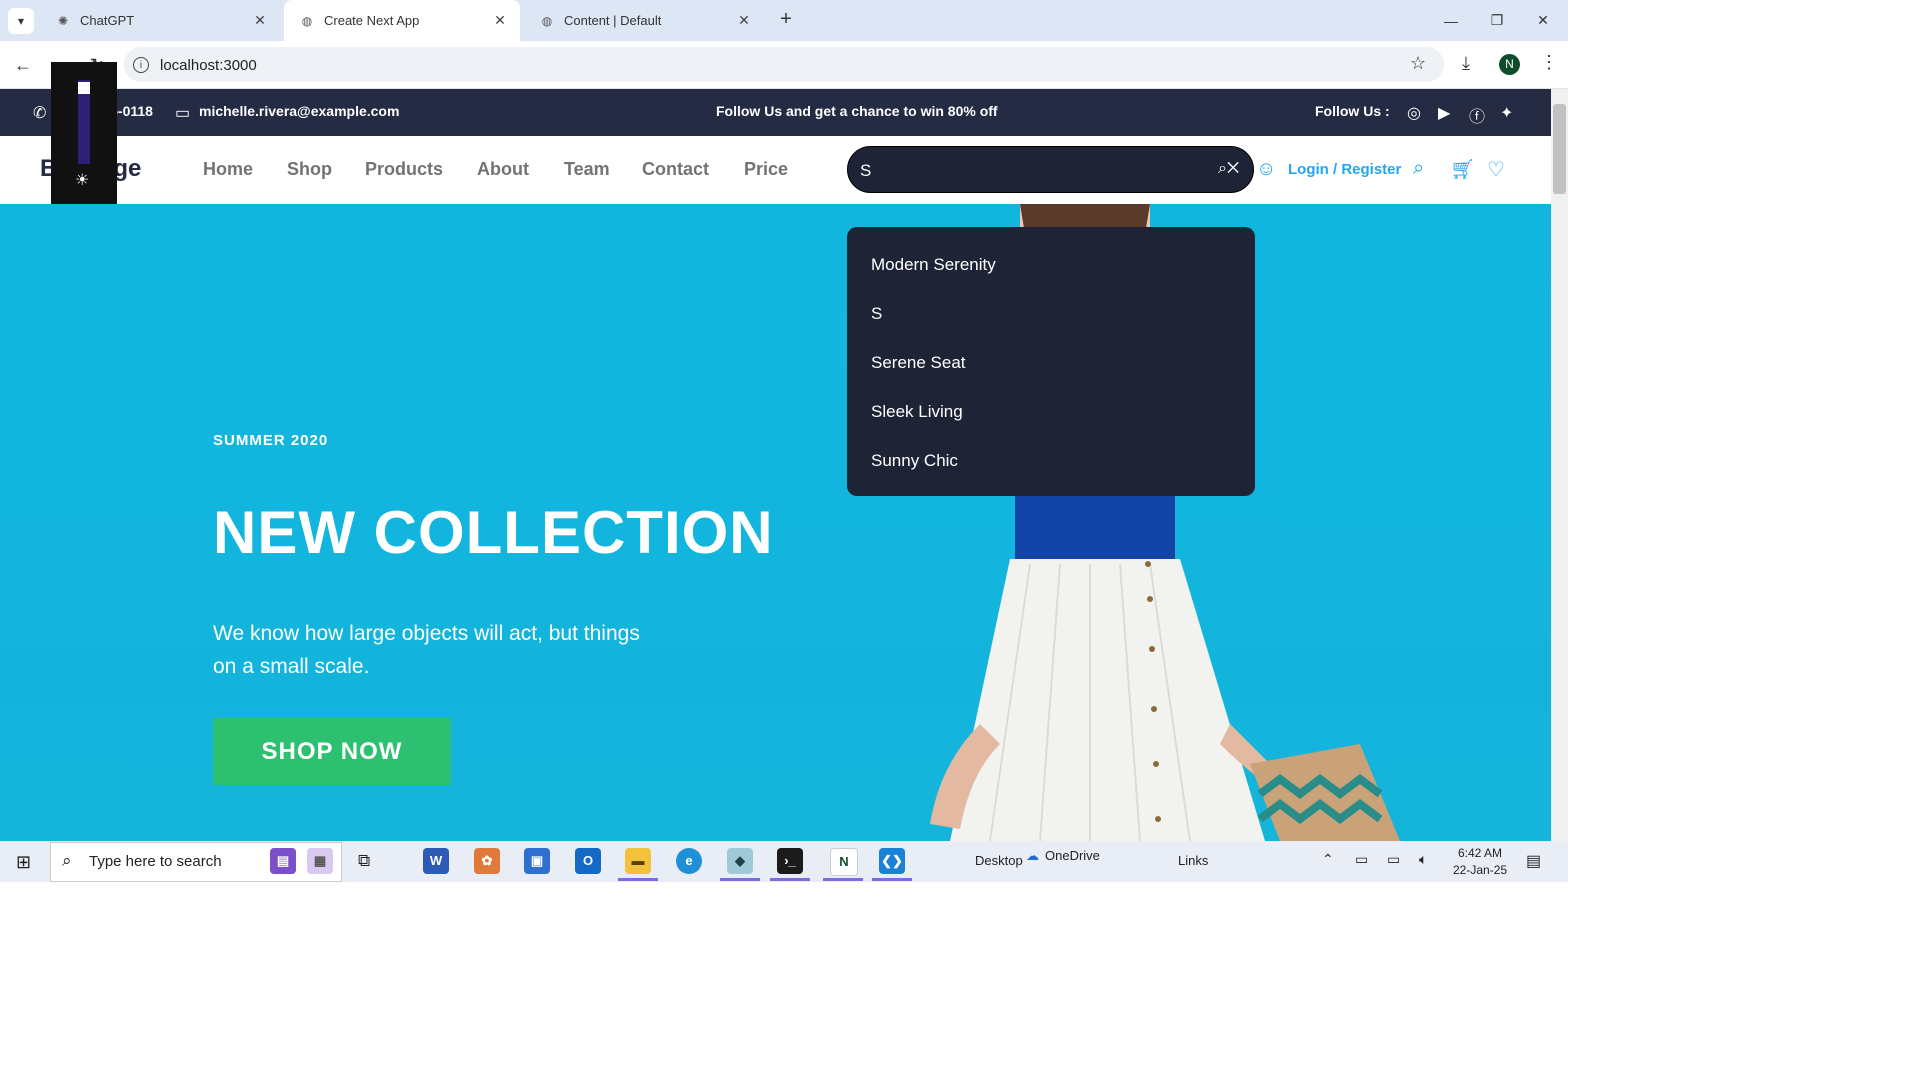 Image resolution: width=1920 pixels, height=1080 pixels. Describe the element at coordinates (364, 861) in the screenshot. I see `task-view-icon: ⧉` at that location.